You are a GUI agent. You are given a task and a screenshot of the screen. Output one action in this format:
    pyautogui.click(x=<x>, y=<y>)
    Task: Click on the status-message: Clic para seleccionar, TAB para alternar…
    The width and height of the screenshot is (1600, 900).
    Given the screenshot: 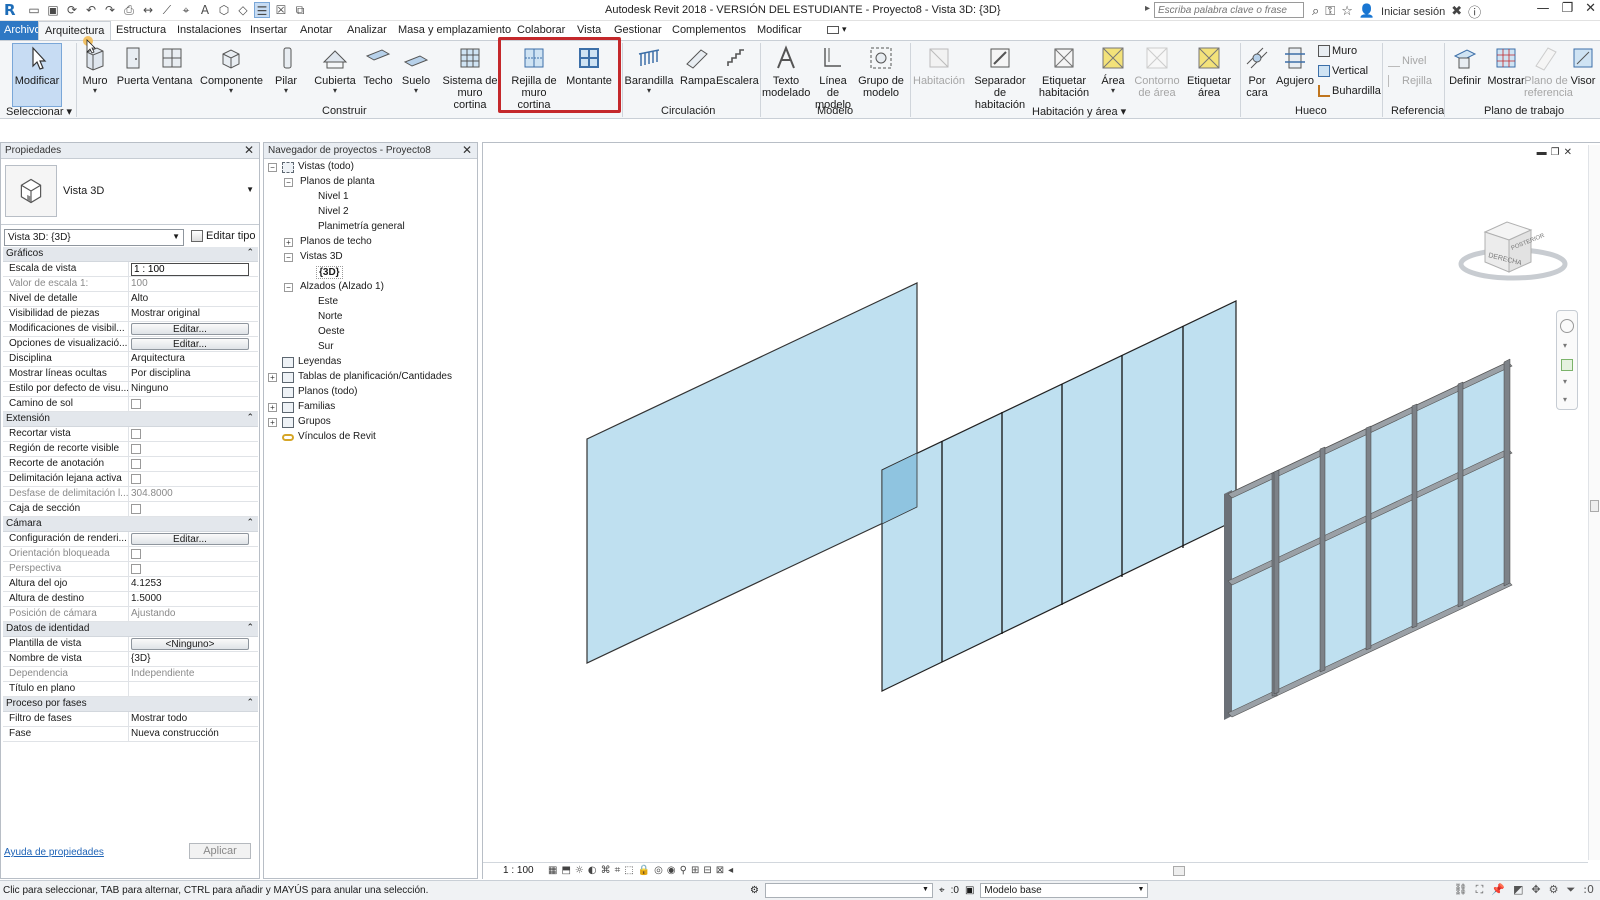 What is the action you would take?
    pyautogui.click(x=216, y=890)
    